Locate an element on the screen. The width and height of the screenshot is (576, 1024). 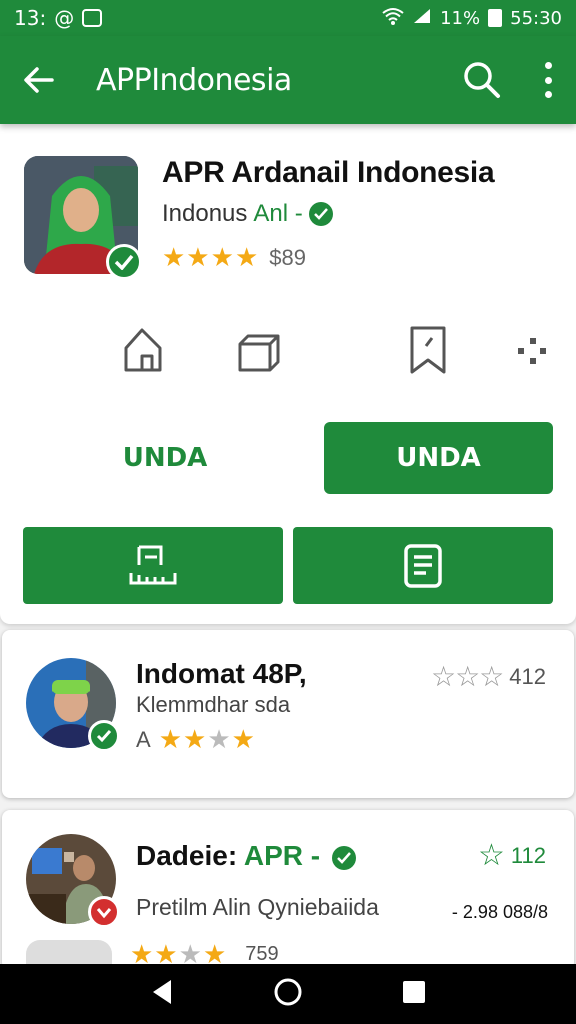
star-outline-icon: ☆ is located at coordinates (491, 855).